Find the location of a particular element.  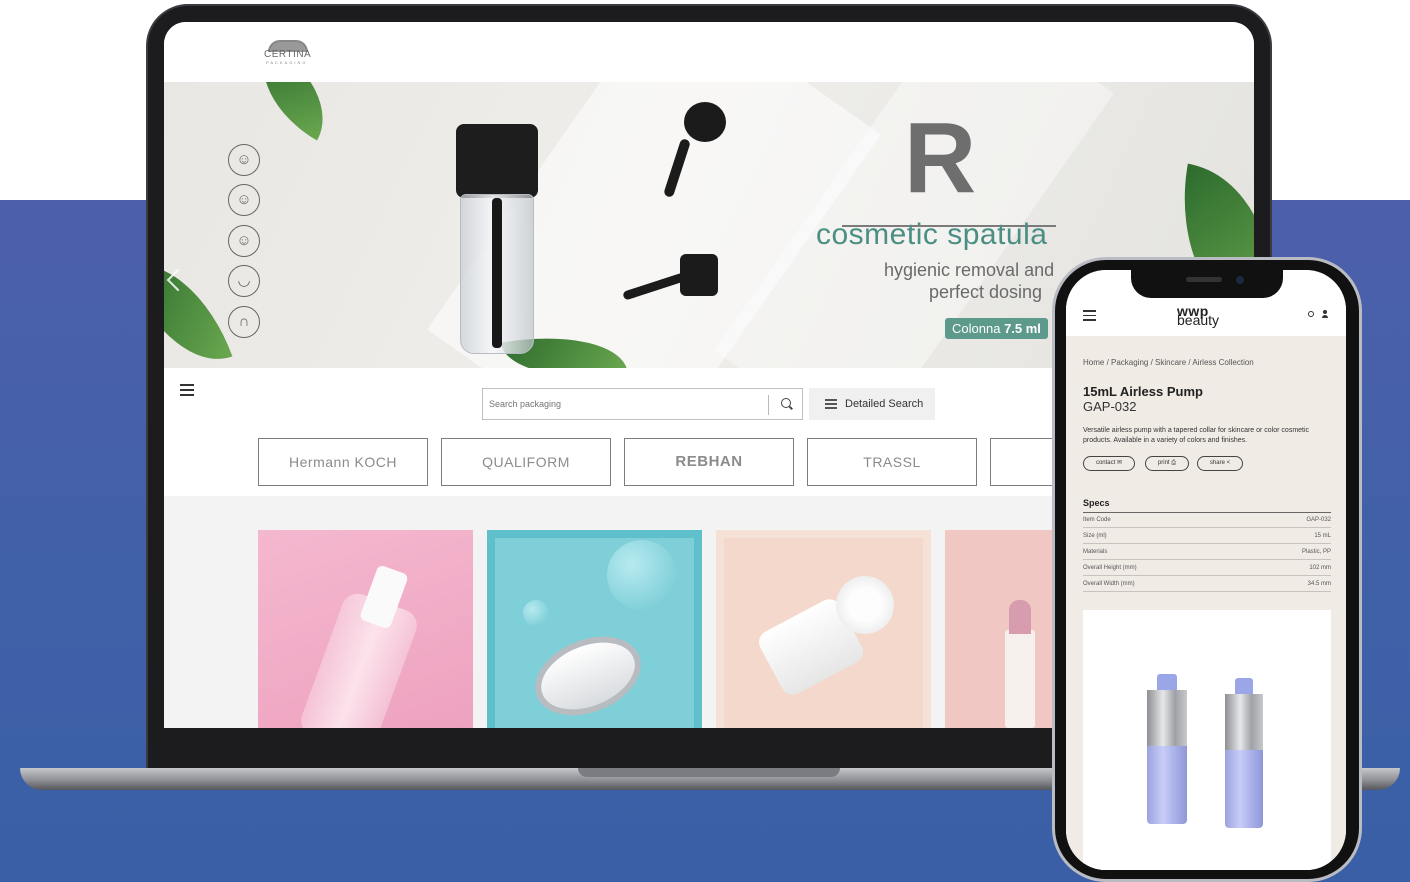

brand-label: Hermann KOCH is located at coordinates (343, 462).